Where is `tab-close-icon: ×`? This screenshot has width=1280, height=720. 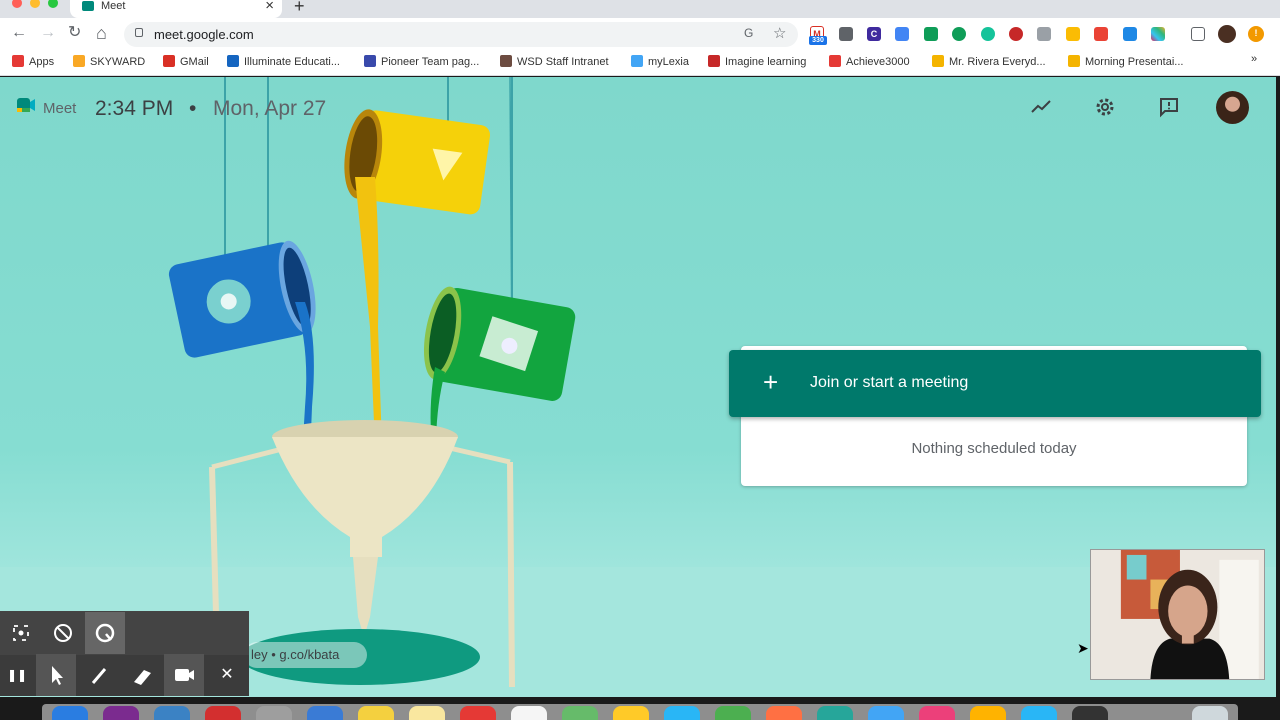
tab-close-icon: × is located at coordinates (269, 7).